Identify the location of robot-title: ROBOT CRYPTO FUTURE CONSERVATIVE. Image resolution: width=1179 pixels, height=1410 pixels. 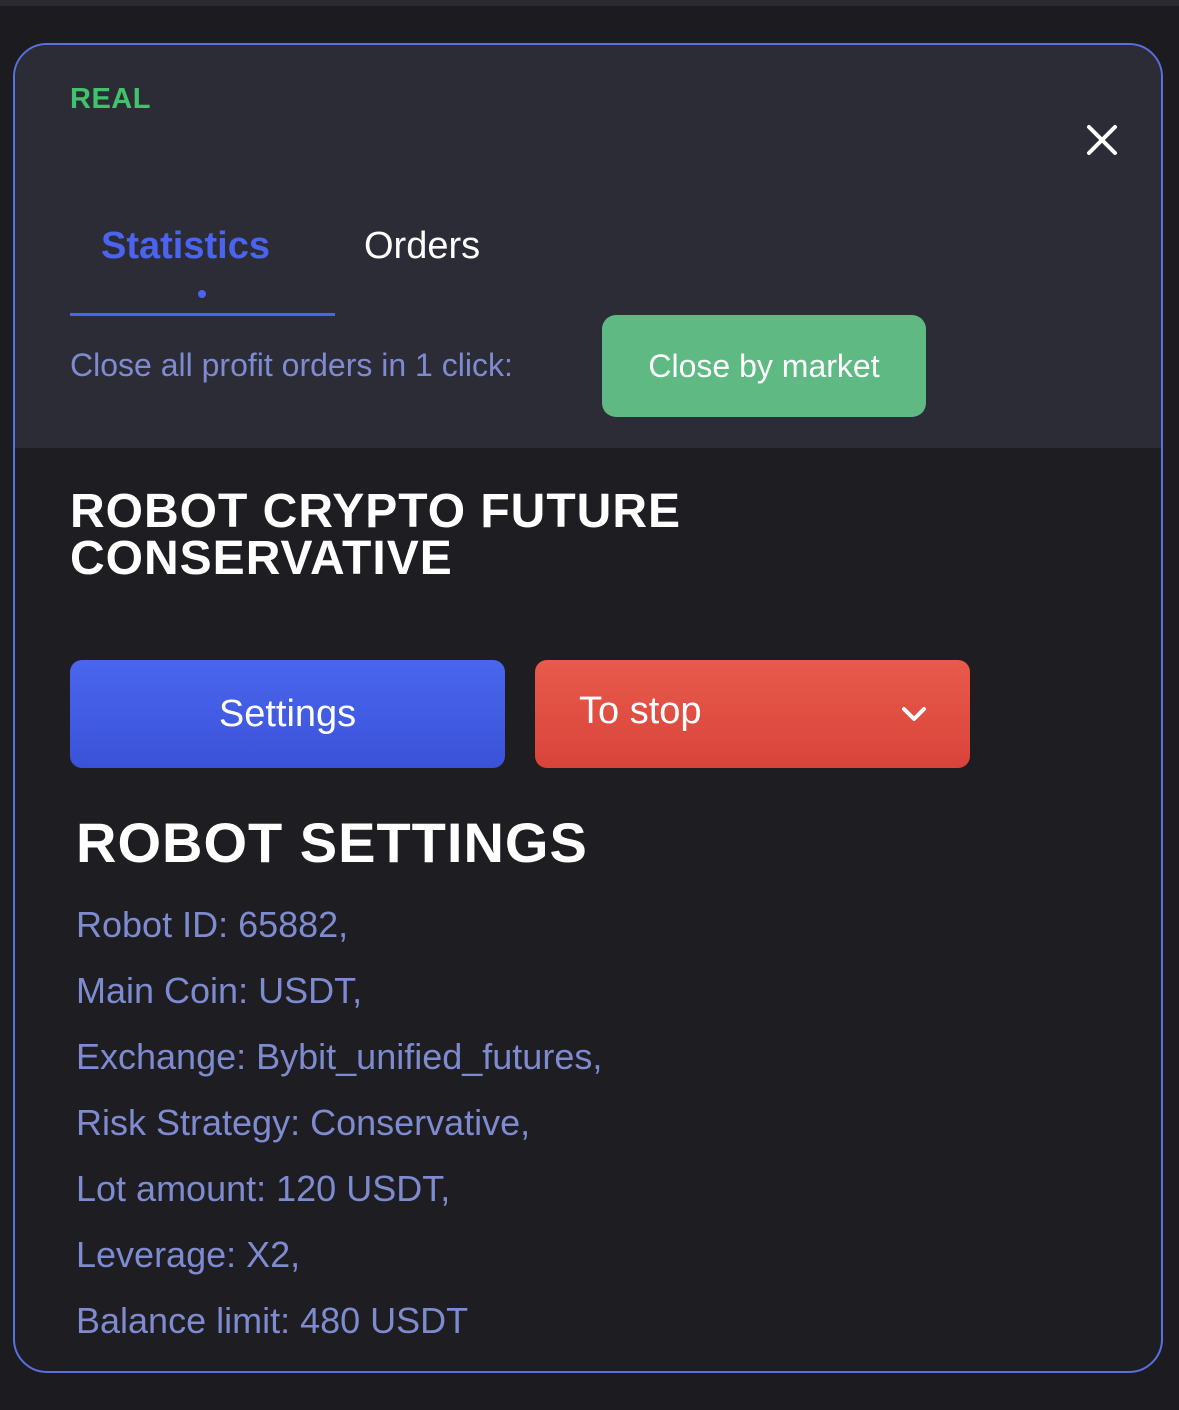
(520, 535).